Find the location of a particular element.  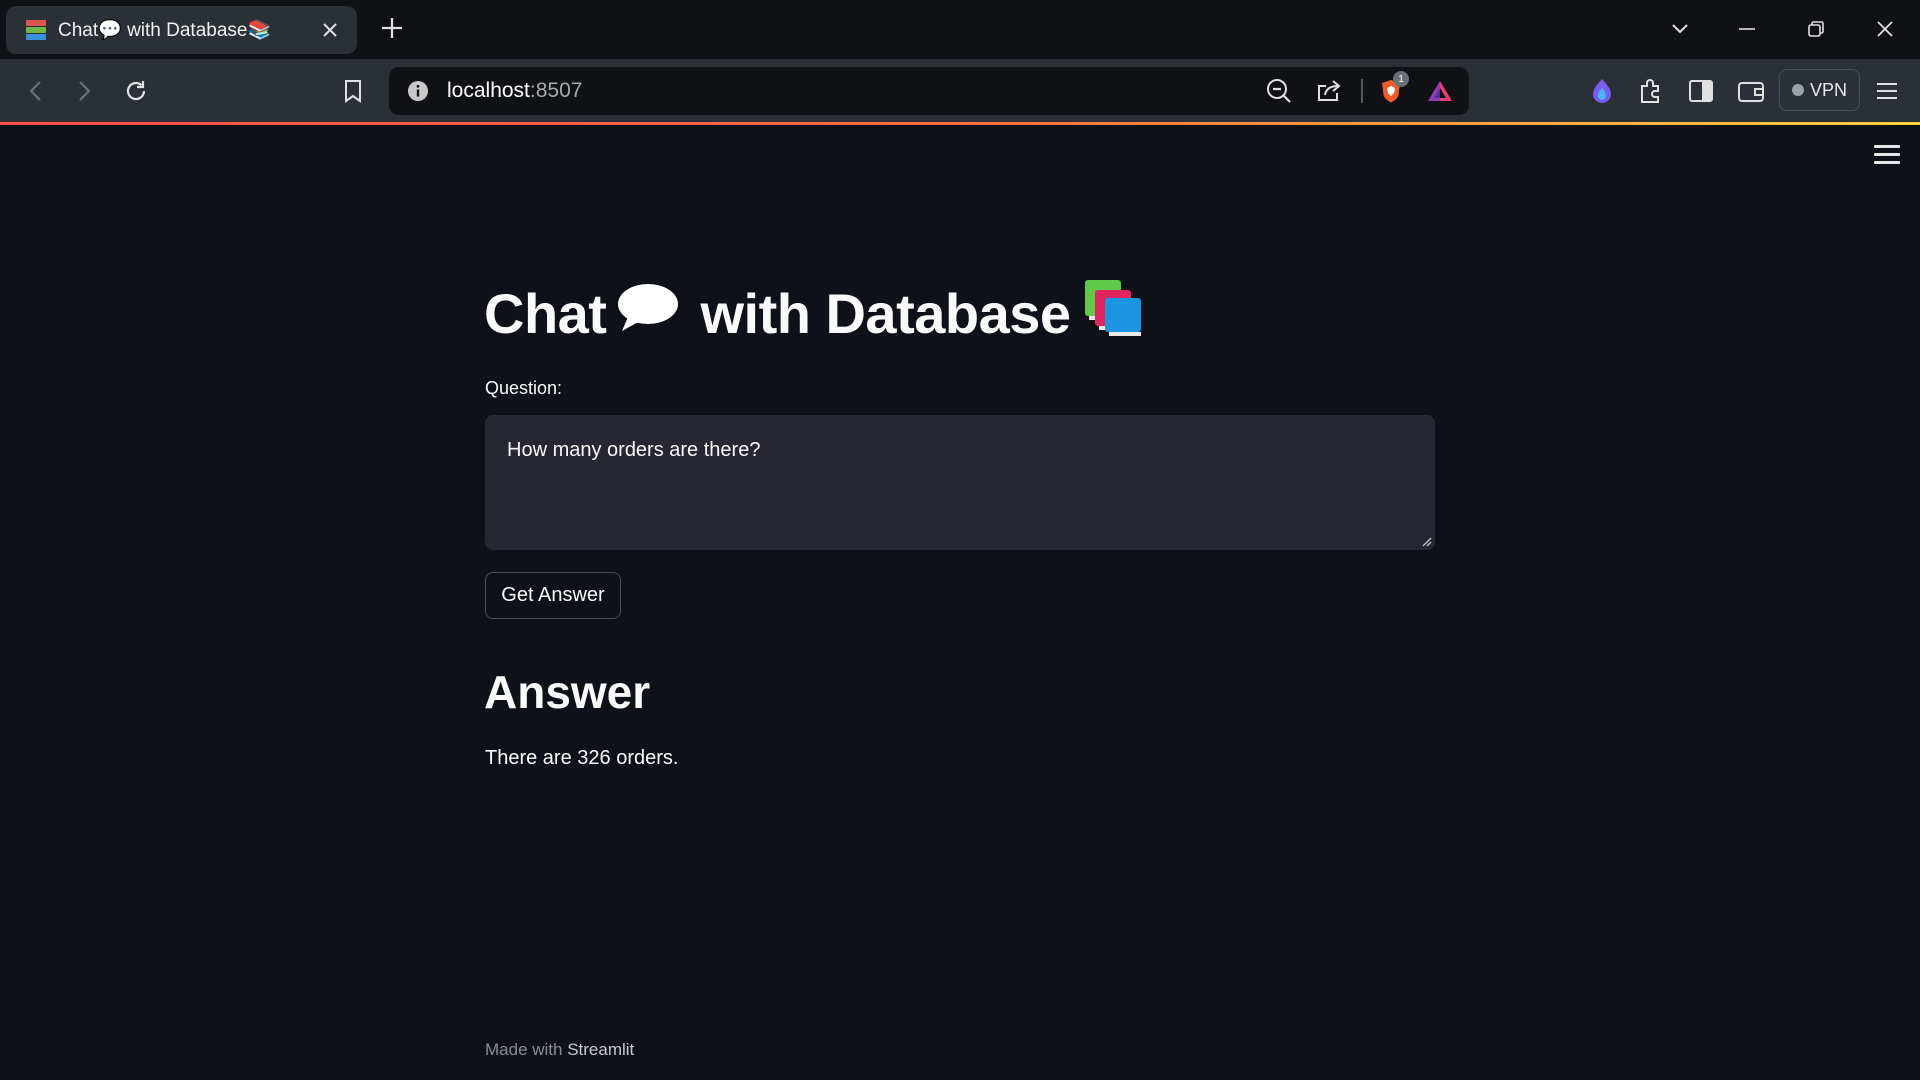

forward-icon is located at coordinates (85, 91).